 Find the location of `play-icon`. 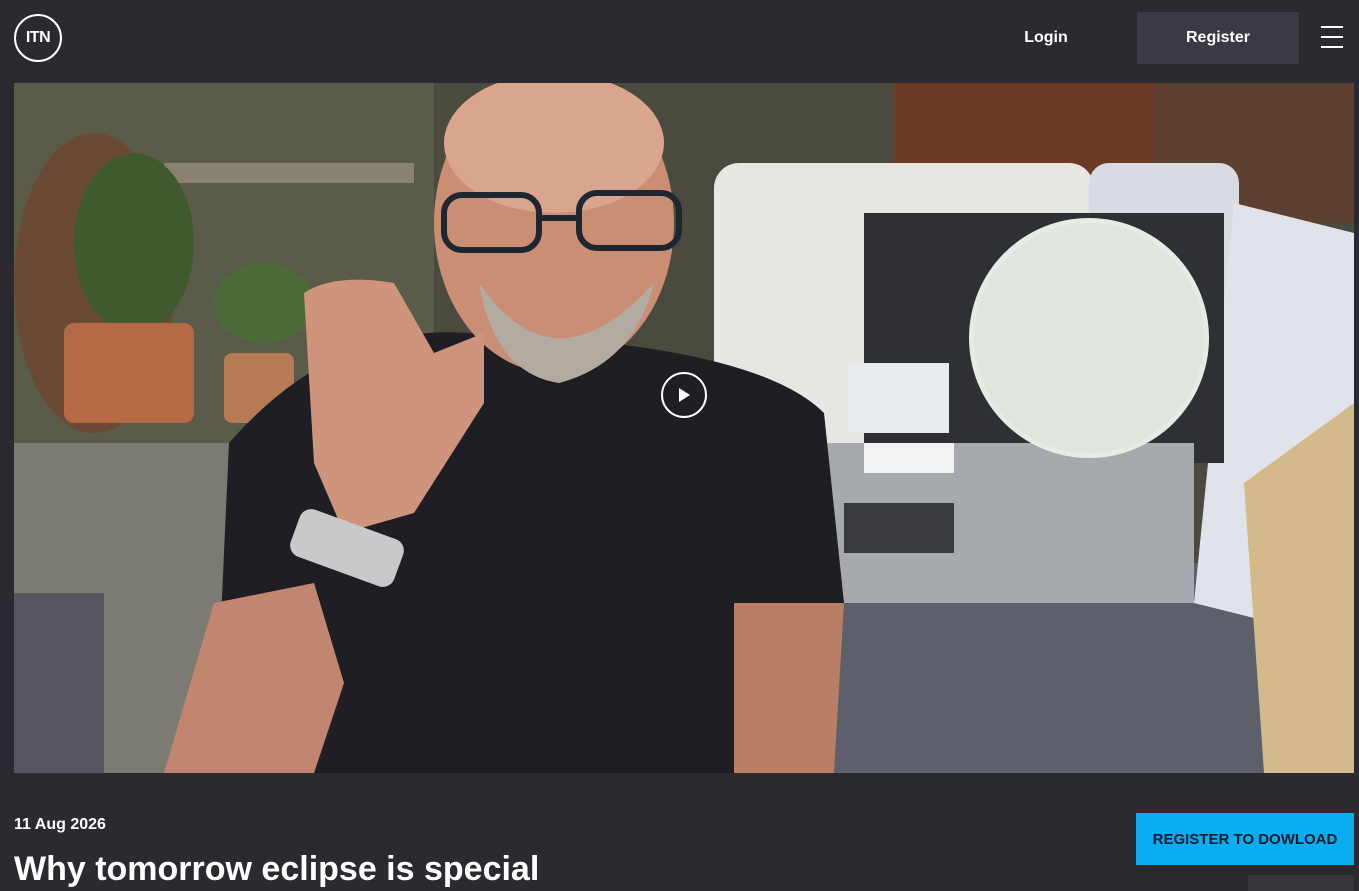

play-icon is located at coordinates (684, 395).